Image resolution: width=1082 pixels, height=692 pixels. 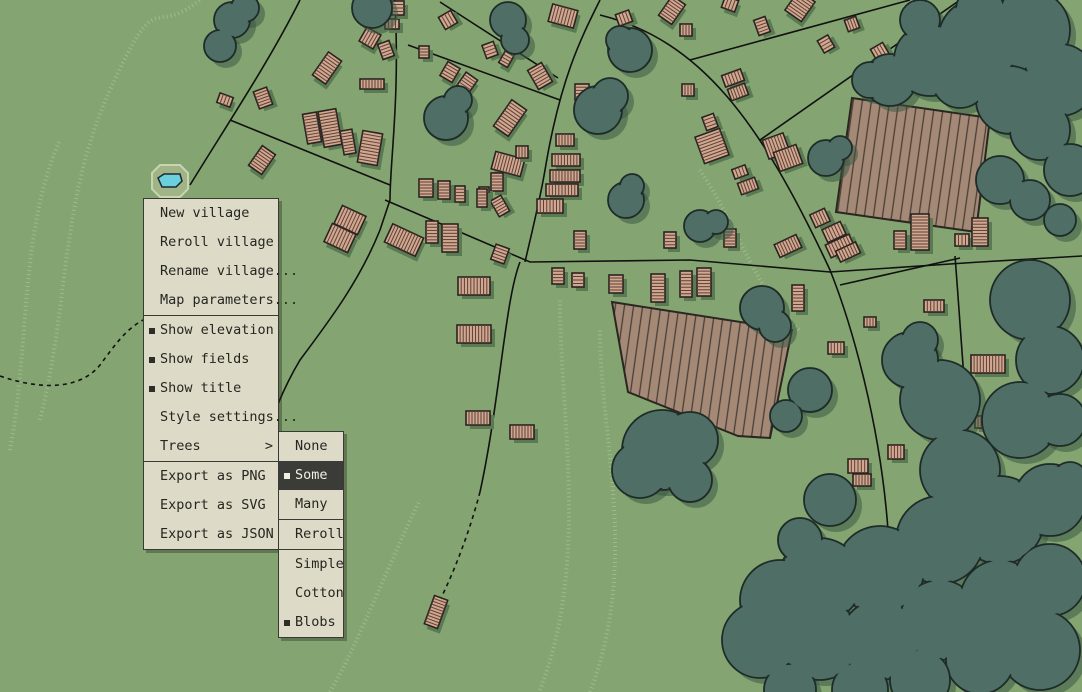 I want to click on menu-item-new-village: New village, so click(x=211, y=213).